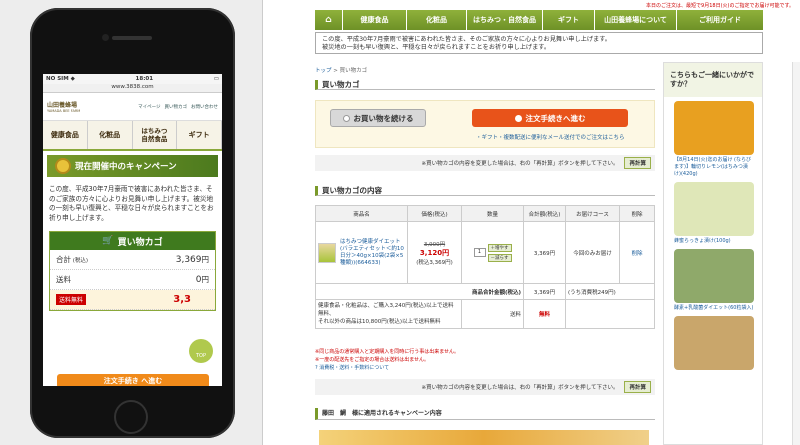  I want to click on camera-icon, so click(105, 37).